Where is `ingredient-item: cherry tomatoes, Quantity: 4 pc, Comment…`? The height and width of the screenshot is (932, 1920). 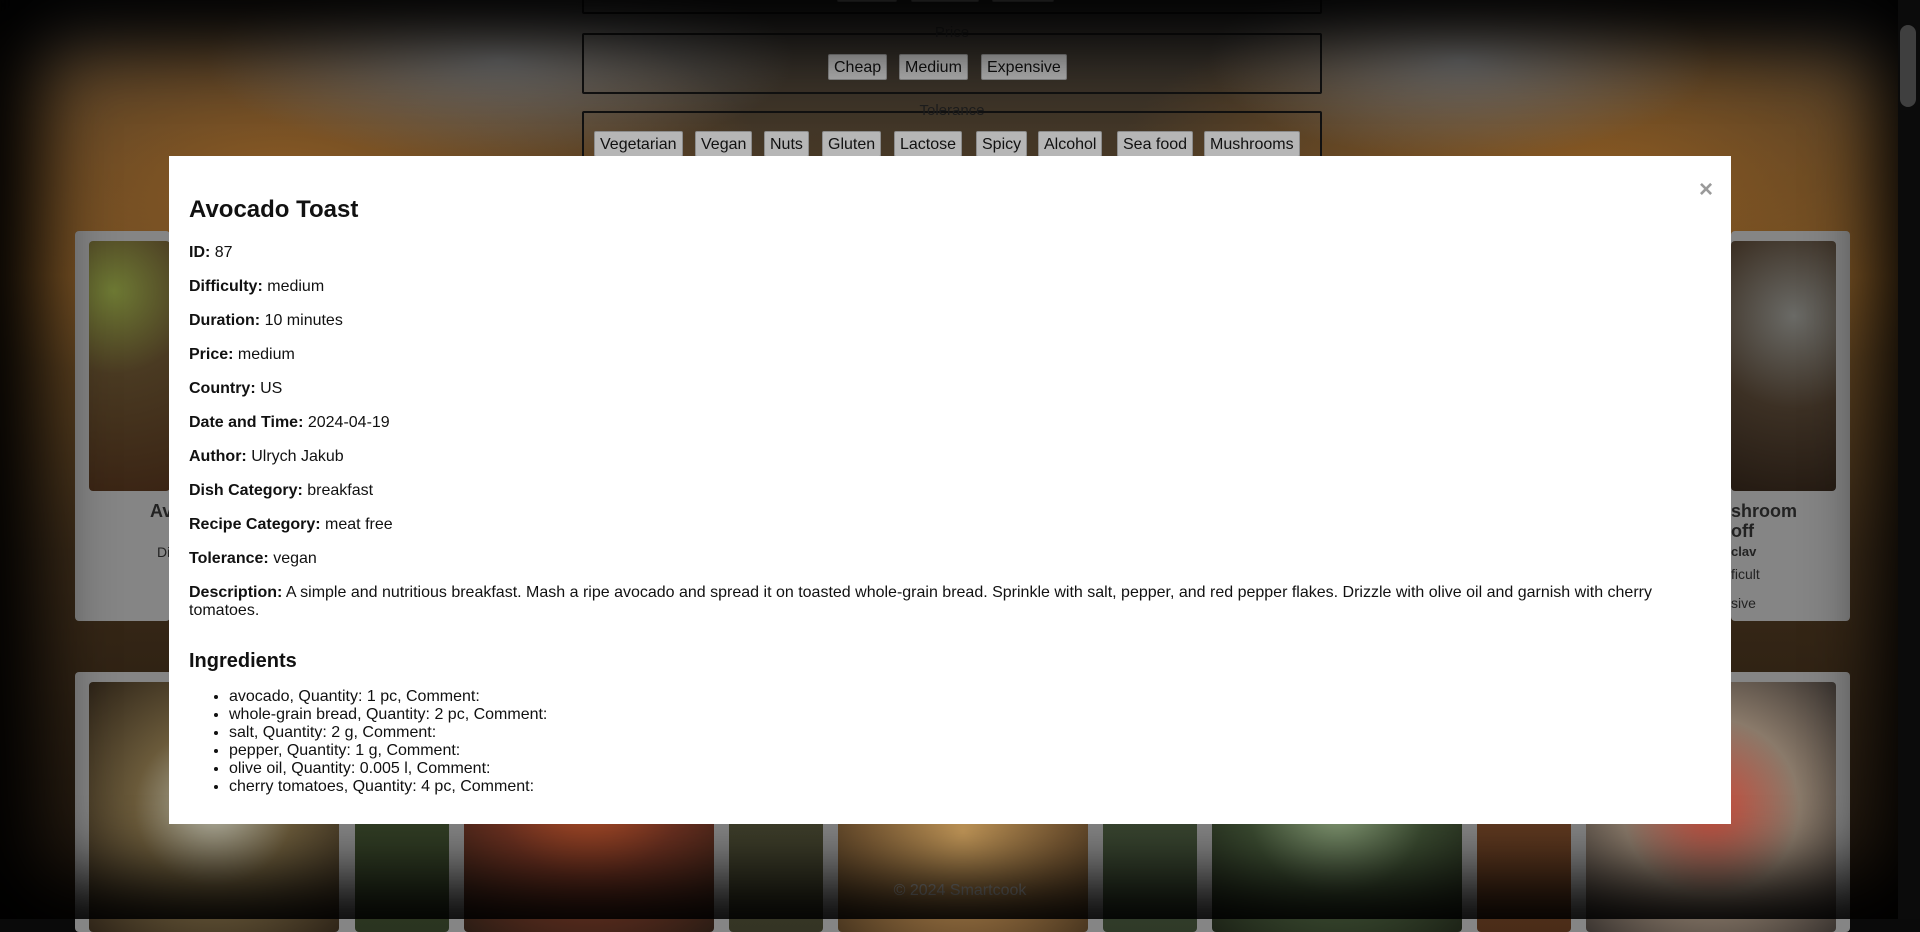
ingredient-item: cherry tomatoes, Quantity: 4 pc, Comment… is located at coordinates (388, 787).